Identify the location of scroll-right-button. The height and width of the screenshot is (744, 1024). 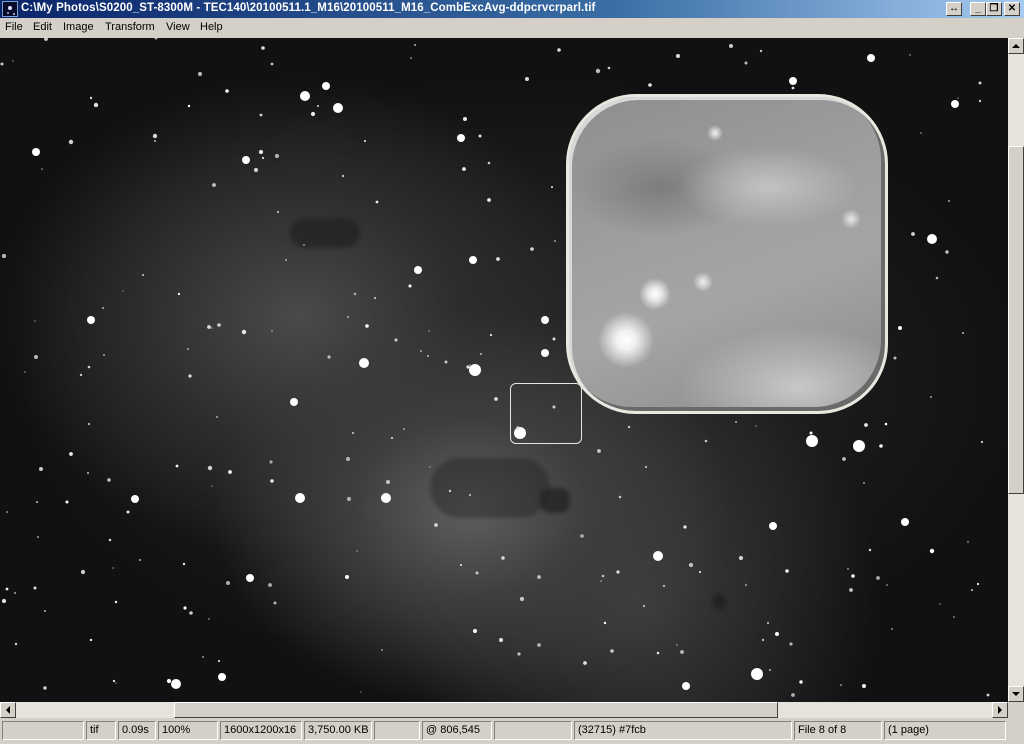
(1000, 710).